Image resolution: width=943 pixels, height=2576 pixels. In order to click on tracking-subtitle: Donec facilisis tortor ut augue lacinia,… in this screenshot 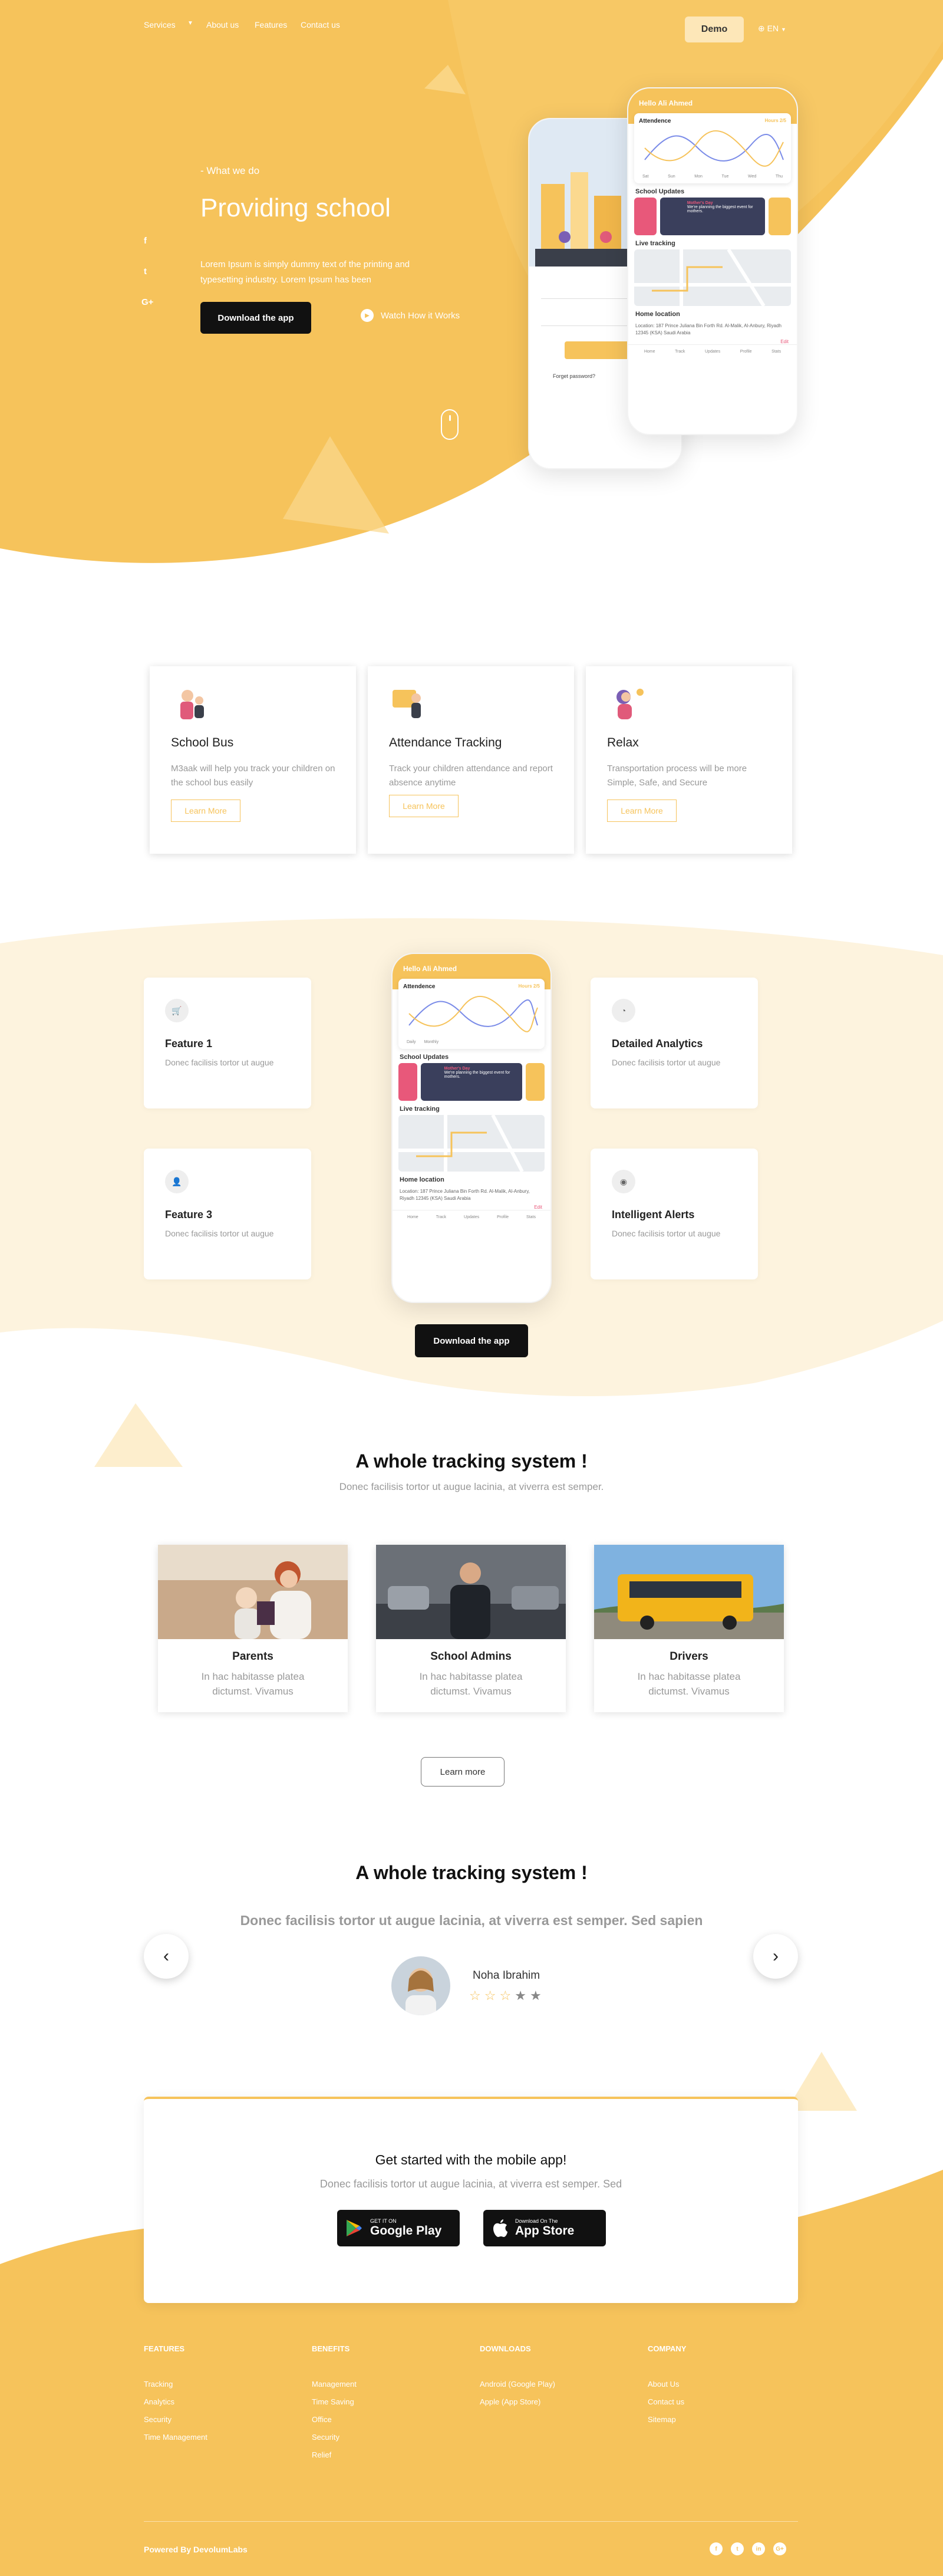, I will do `click(471, 1486)`.